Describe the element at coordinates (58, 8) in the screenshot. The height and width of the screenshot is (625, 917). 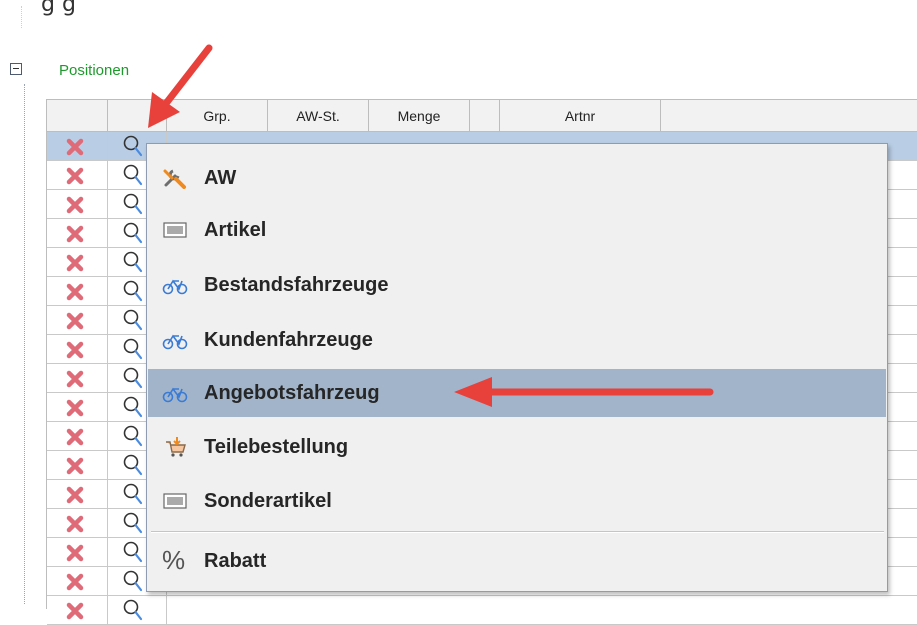
I see `top-caption: g g` at that location.